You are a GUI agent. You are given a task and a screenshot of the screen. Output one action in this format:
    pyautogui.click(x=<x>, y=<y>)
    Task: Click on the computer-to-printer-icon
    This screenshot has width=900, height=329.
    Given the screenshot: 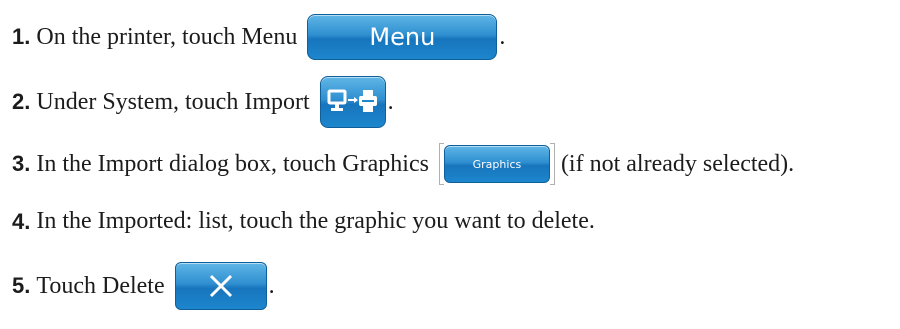 What is the action you would take?
    pyautogui.click(x=352, y=100)
    